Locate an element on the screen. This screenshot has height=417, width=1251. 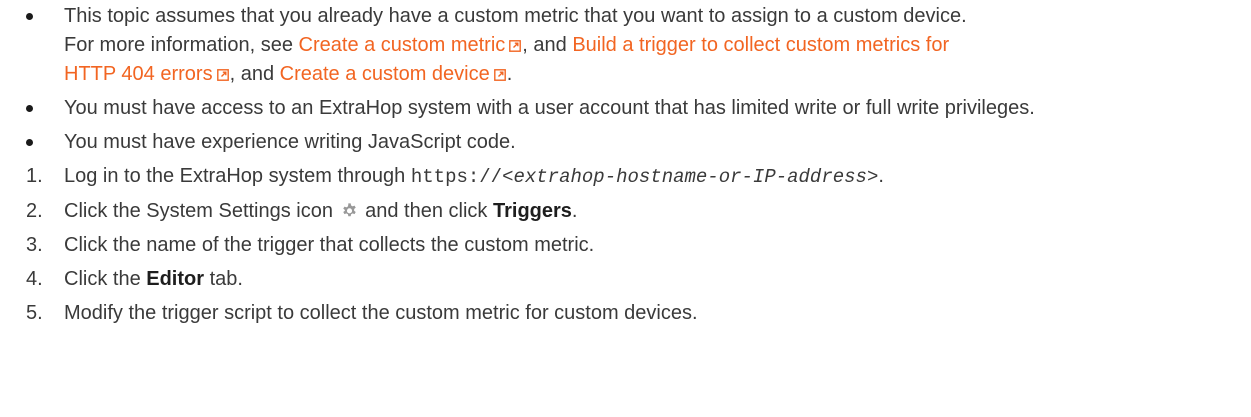
code-url: https:// is located at coordinates (456, 177).